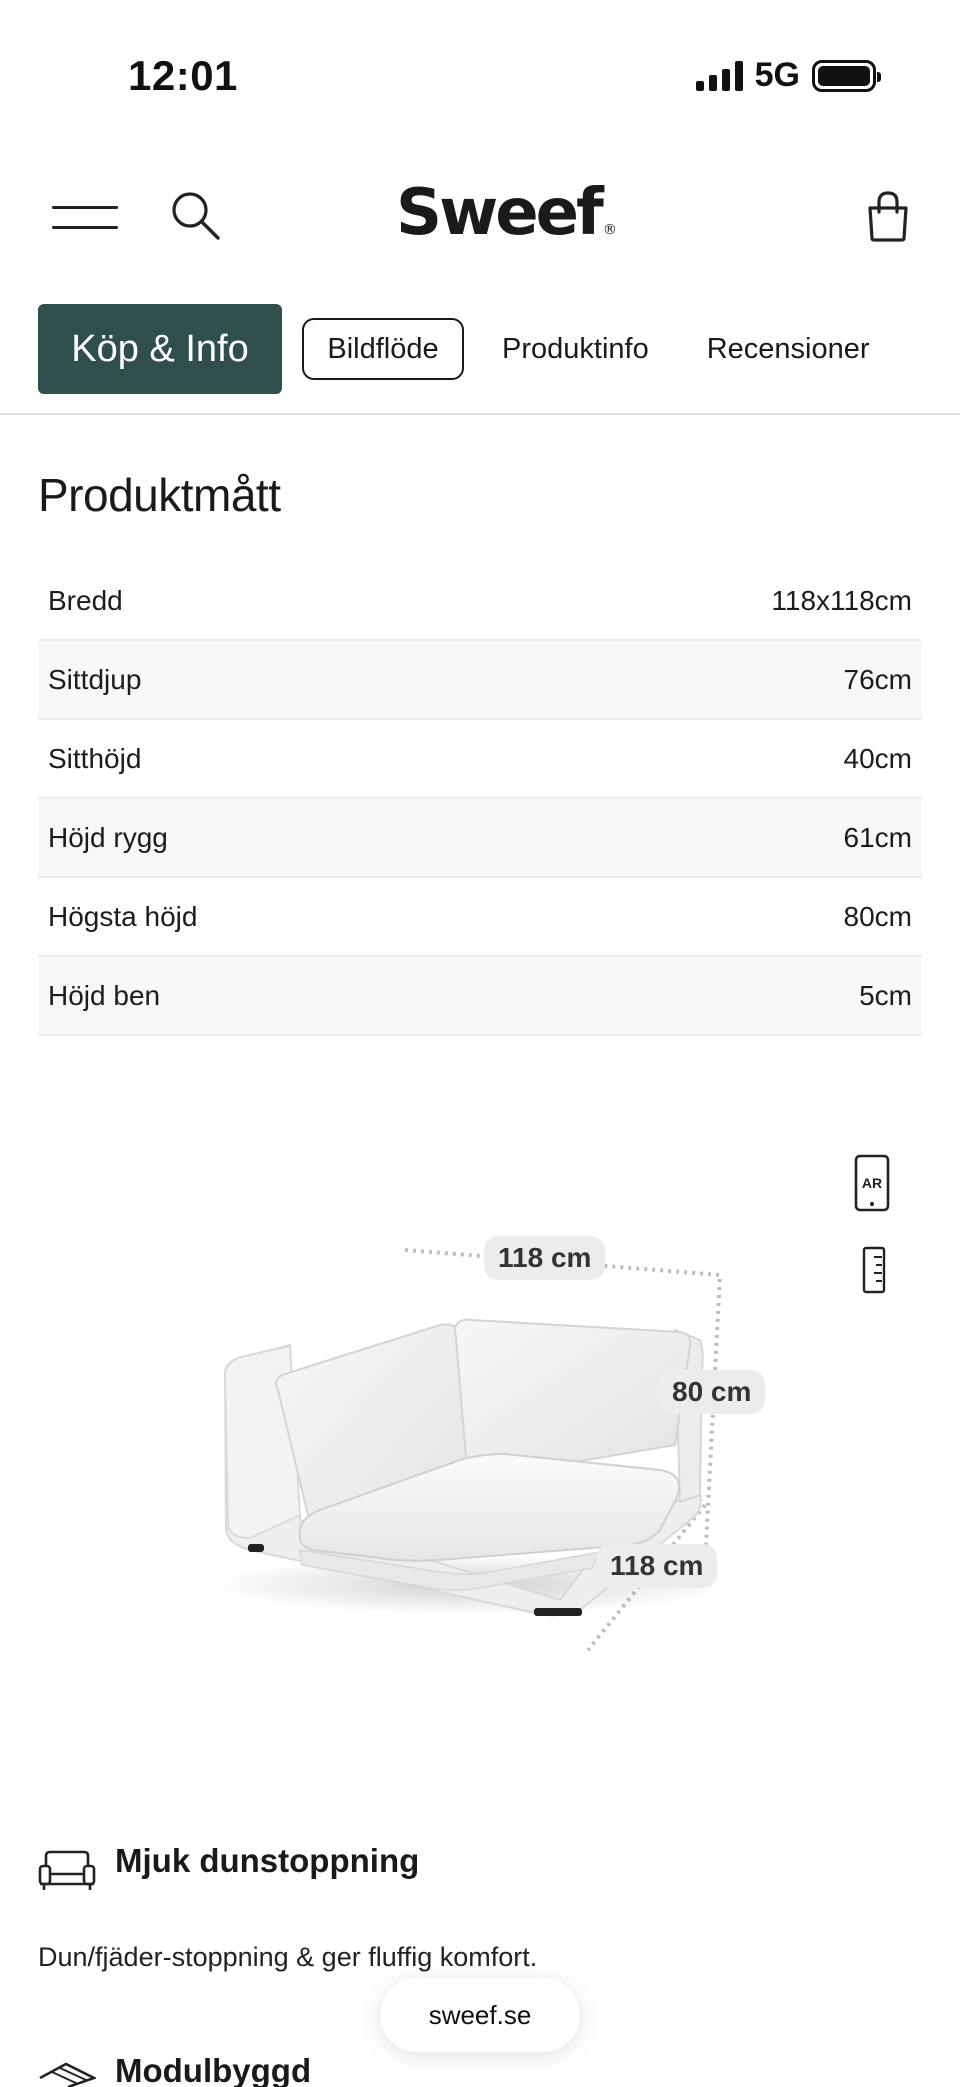 This screenshot has width=960, height=2087. What do you see at coordinates (183, 75) in the screenshot?
I see `status-time: 12:01` at bounding box center [183, 75].